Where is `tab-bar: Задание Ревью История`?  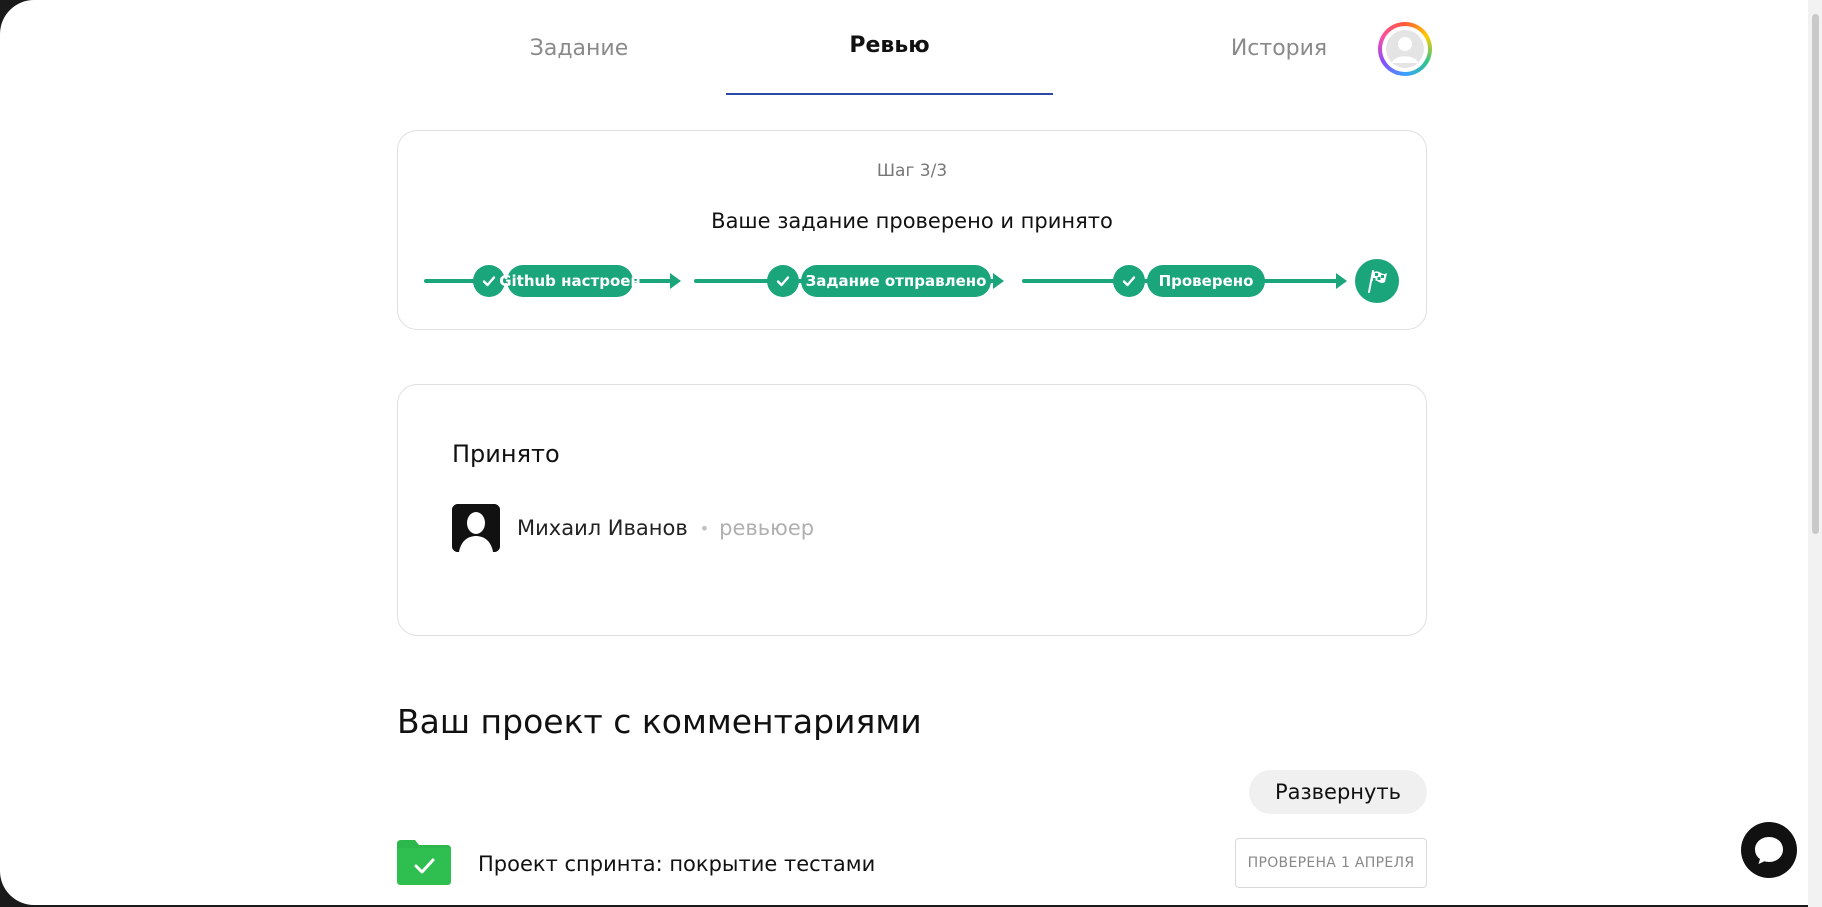 tab-bar: Задание Ревью История is located at coordinates (899, 48).